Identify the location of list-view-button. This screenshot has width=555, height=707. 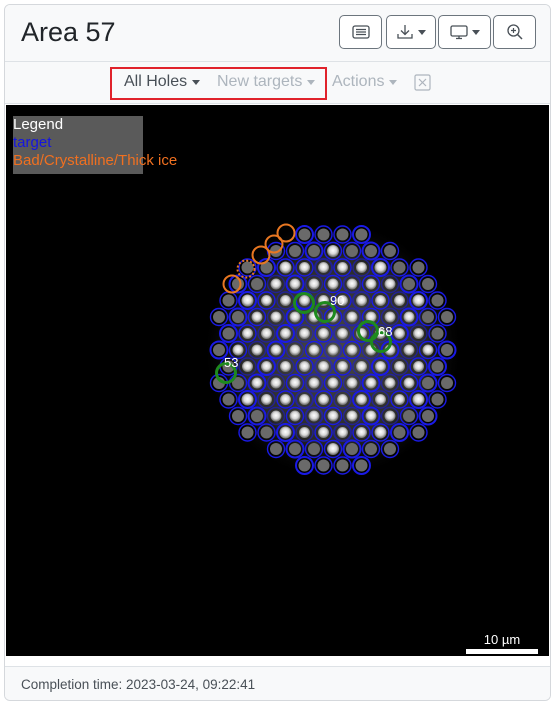
(360, 32).